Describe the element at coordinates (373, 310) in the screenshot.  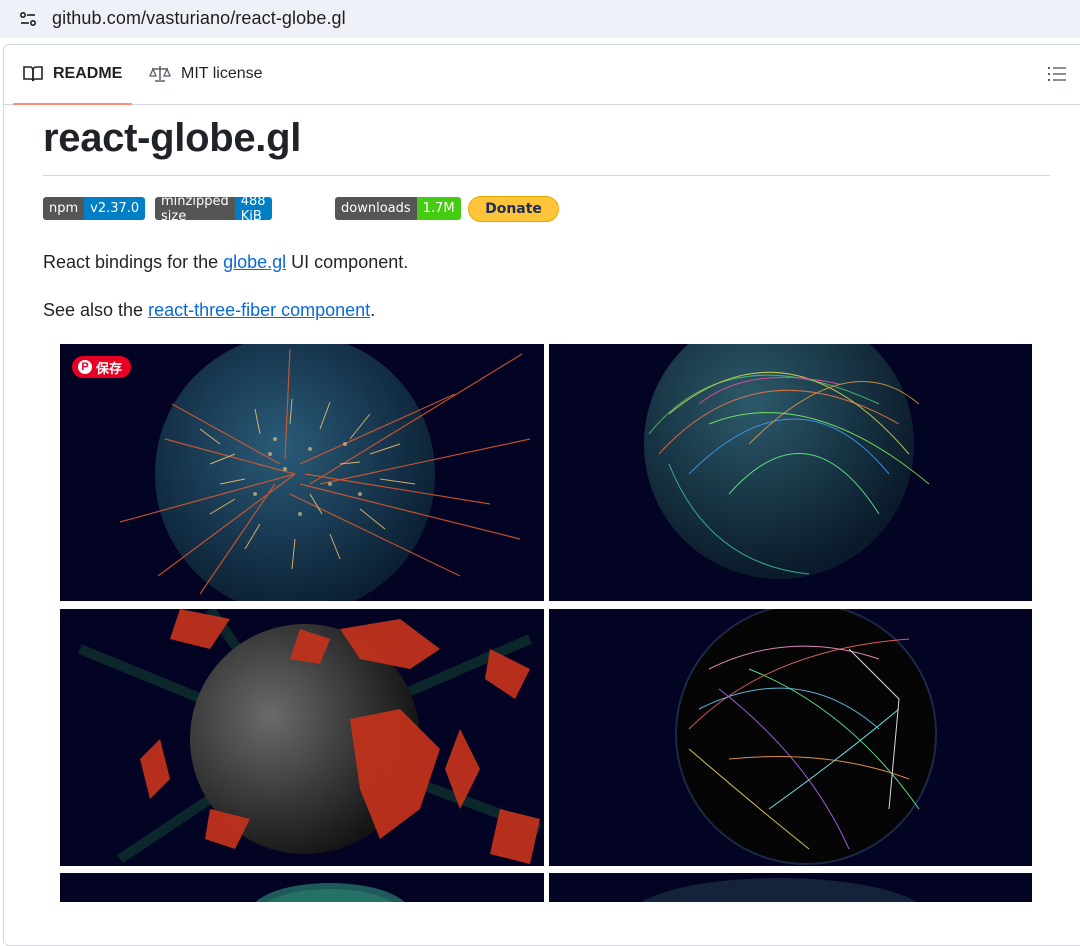
I see `see-also-text-end: .` at that location.